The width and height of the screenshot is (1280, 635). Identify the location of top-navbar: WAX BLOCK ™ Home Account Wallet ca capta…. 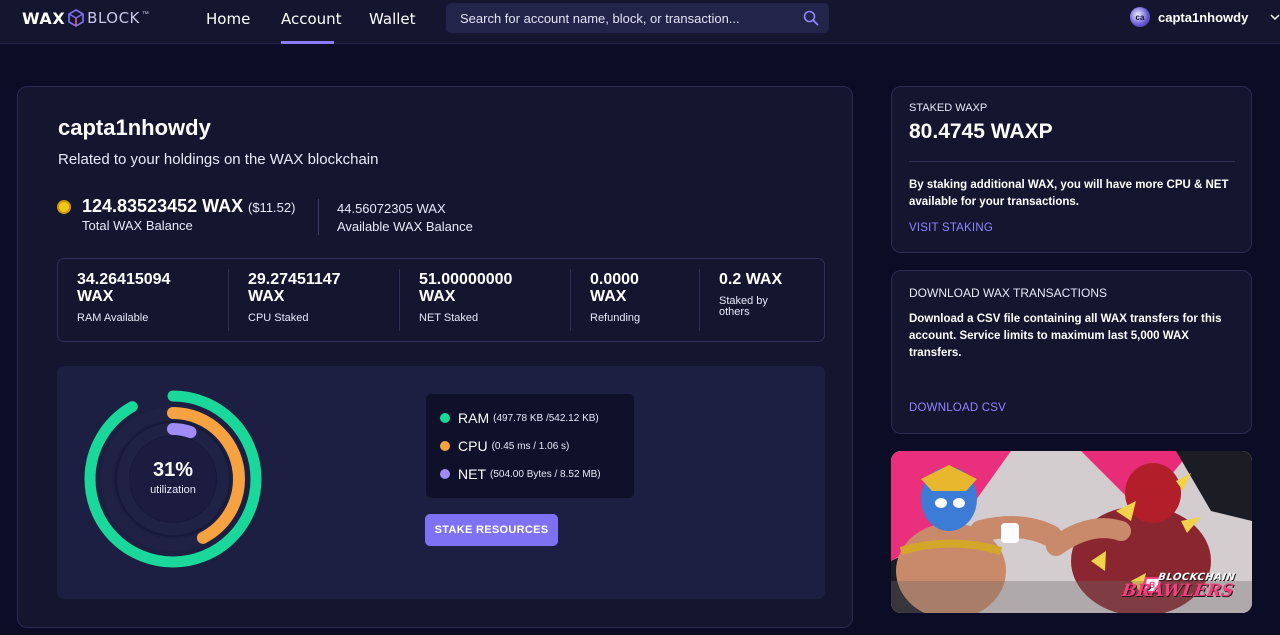
(640, 22).